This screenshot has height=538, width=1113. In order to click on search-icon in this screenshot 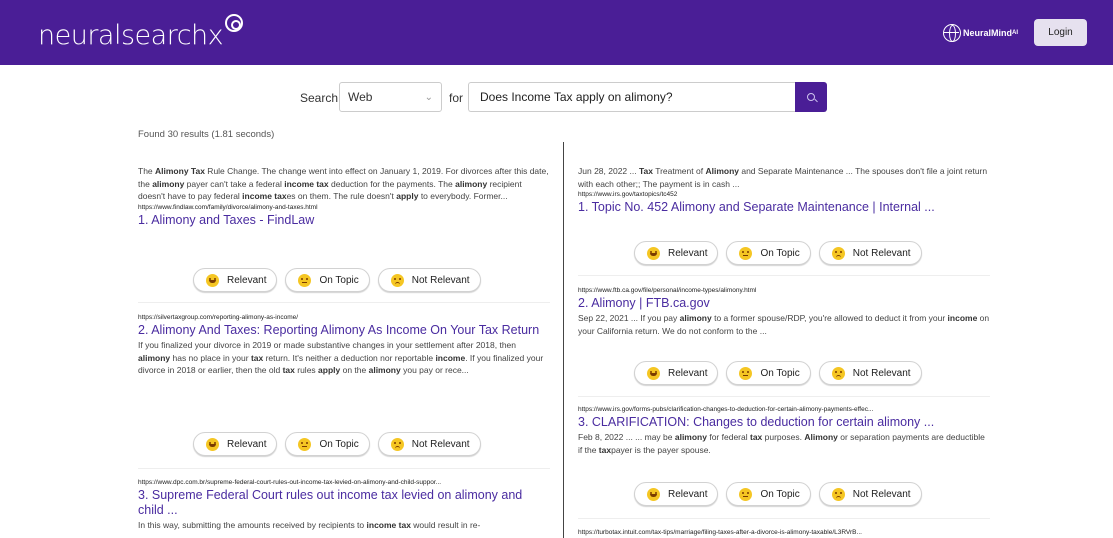, I will do `click(811, 97)`.